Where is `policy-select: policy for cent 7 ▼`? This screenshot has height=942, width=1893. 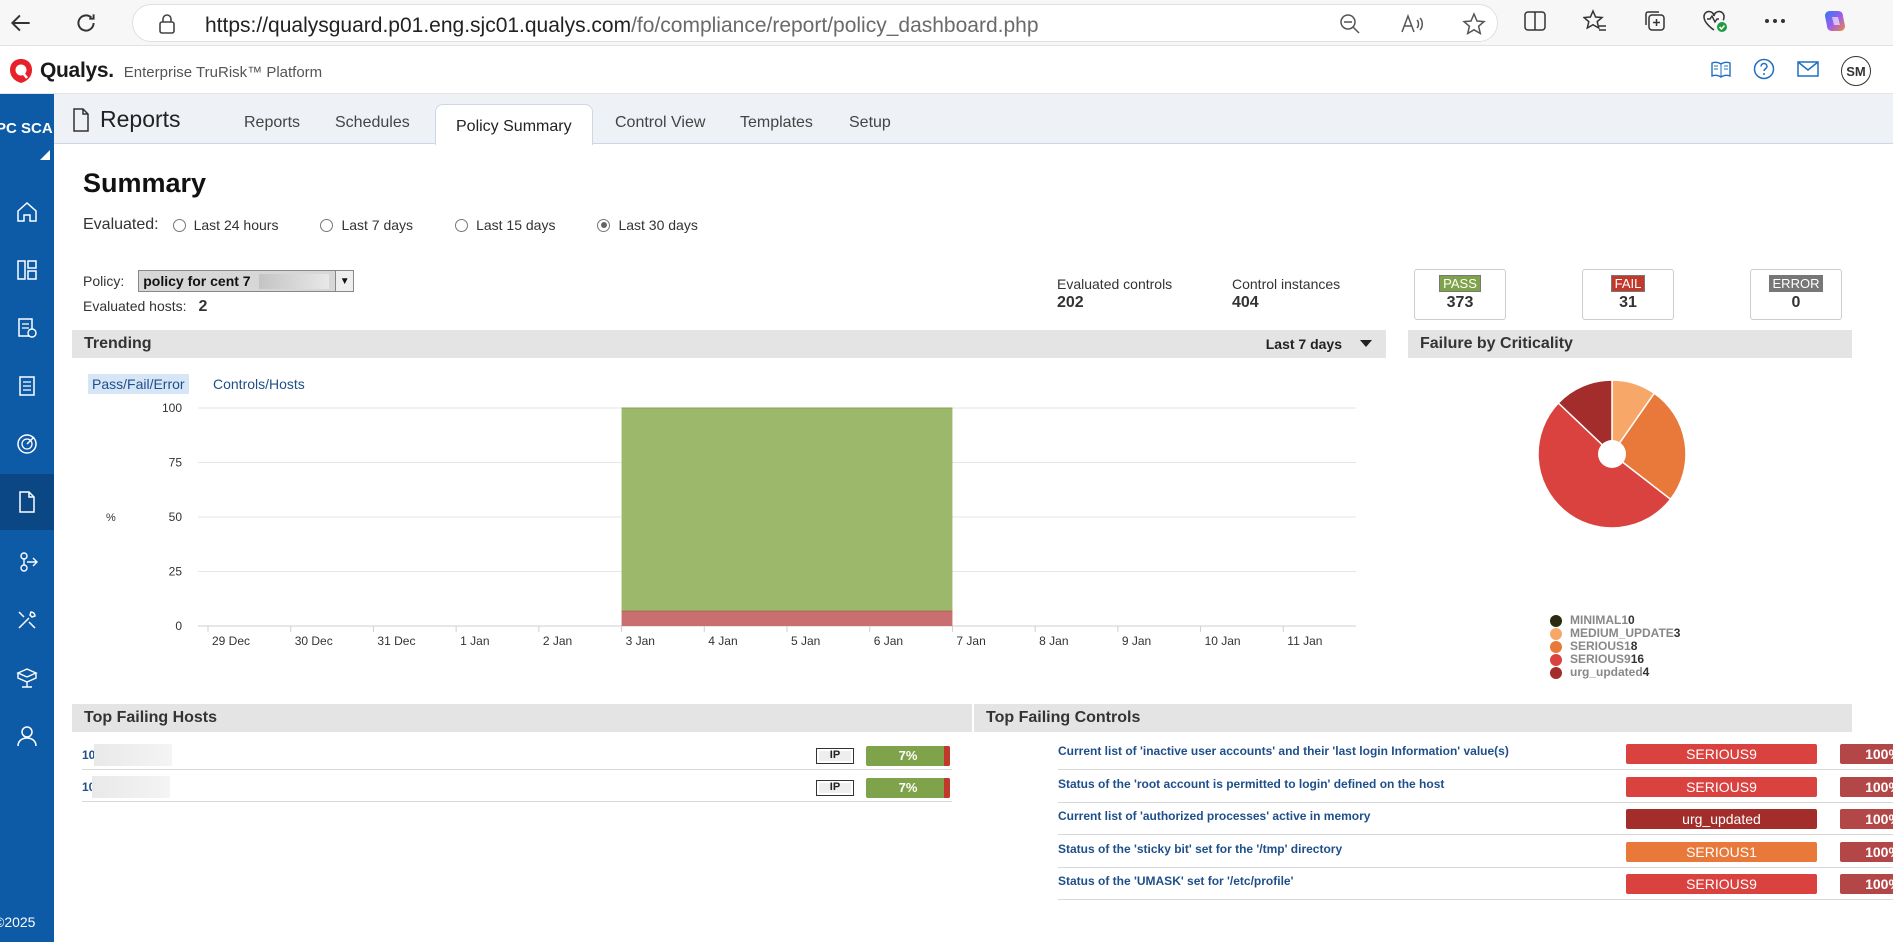
policy-select: policy for cent 7 ▼ is located at coordinates (246, 281).